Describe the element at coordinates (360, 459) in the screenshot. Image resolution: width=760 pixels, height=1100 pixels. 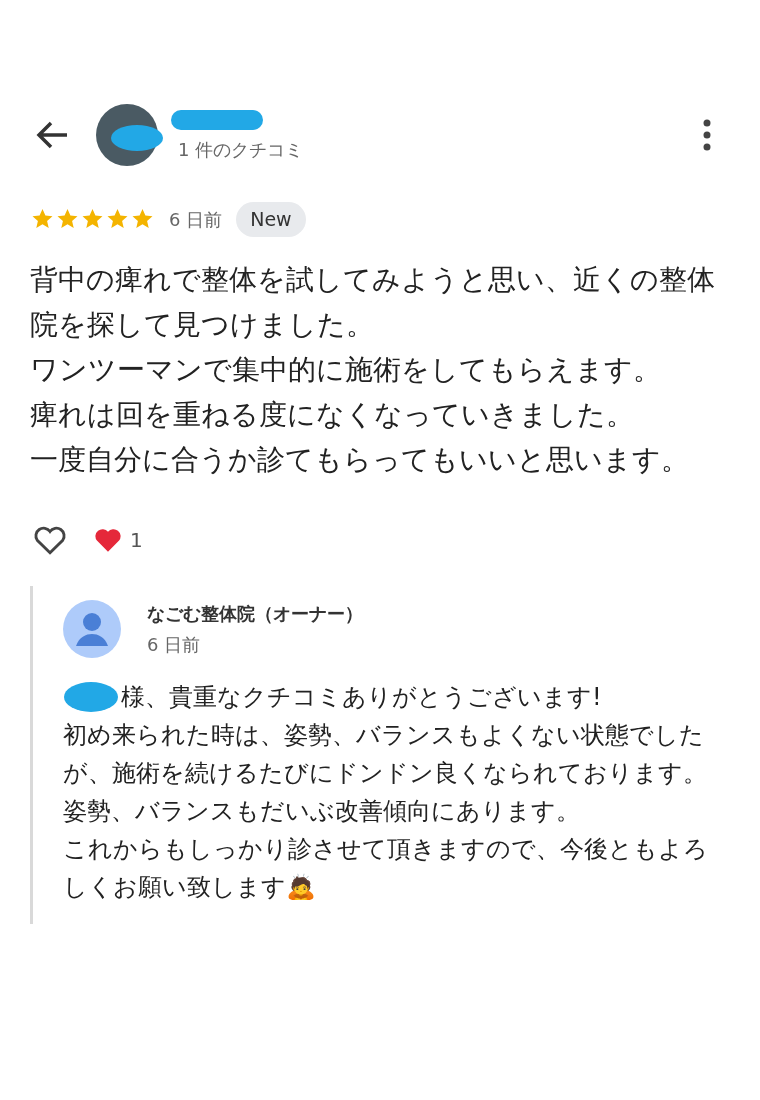
I see `review-text: 一度自分に合うか診てもらってもいいと思います。` at that location.